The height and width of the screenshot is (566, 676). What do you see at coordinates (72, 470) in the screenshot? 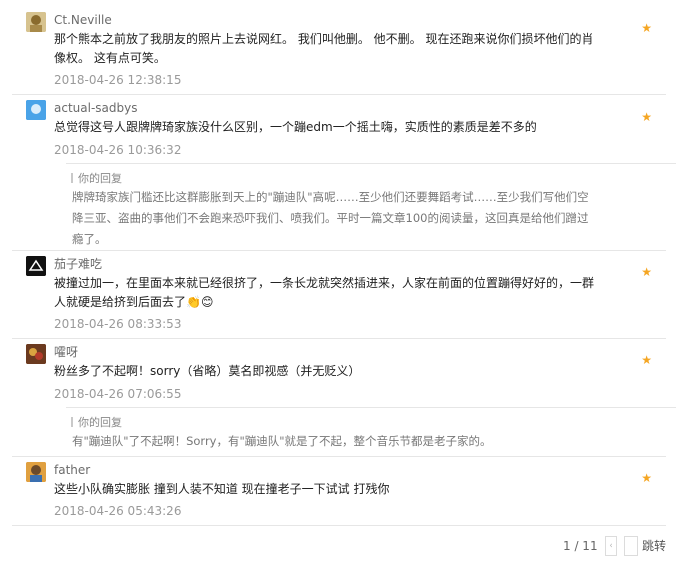
I see `username: father` at bounding box center [72, 470].